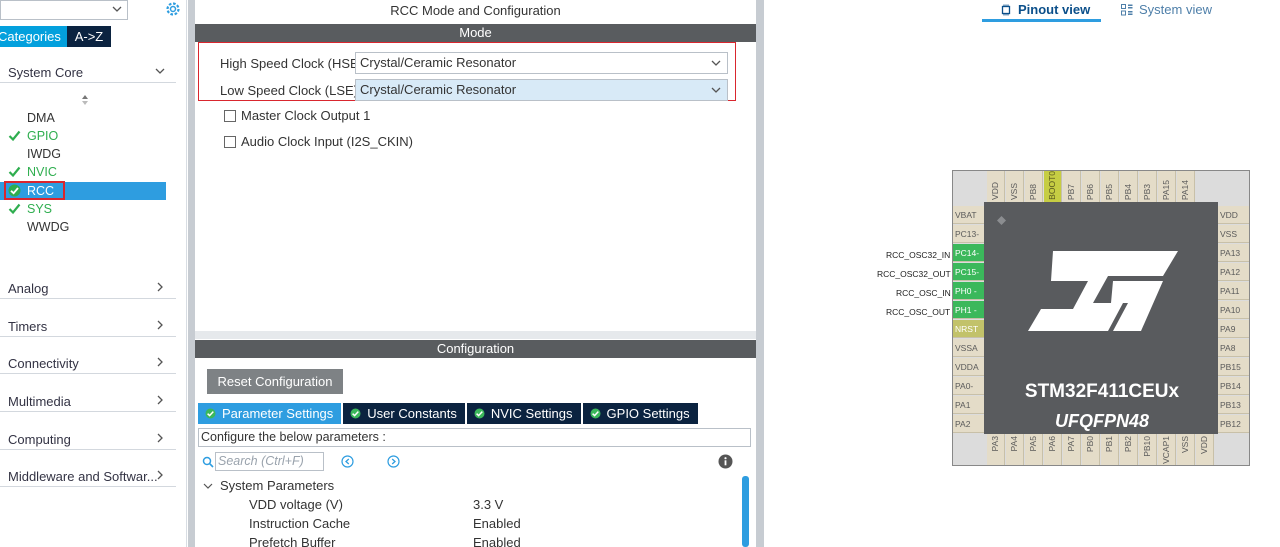 The width and height of the screenshot is (1280, 547). Describe the element at coordinates (1166, 9) in the screenshot. I see `tab-system-view: System view` at that location.